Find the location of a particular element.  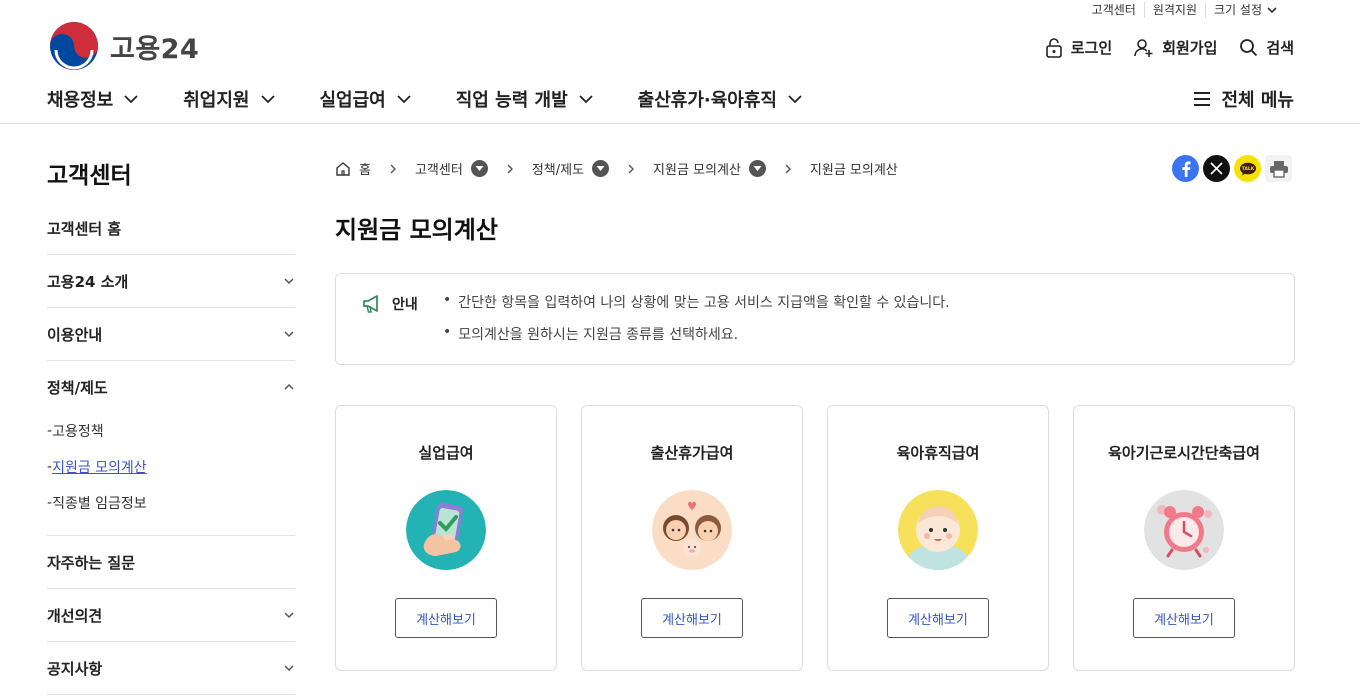

search-link: 검색 is located at coordinates (1266, 47).